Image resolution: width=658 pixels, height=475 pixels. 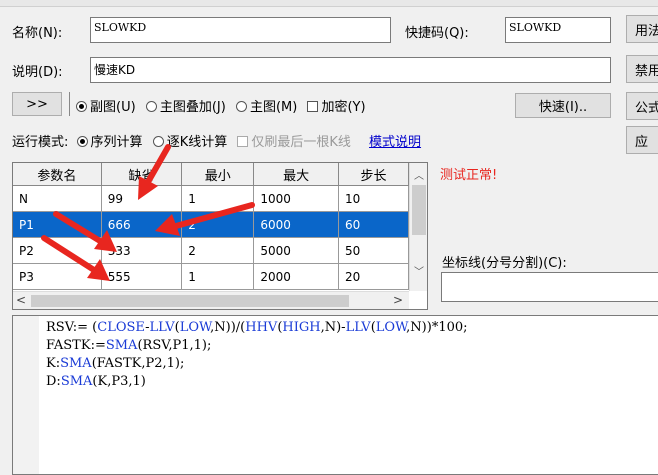 I want to click on coord-lines-input, so click(x=549, y=287).